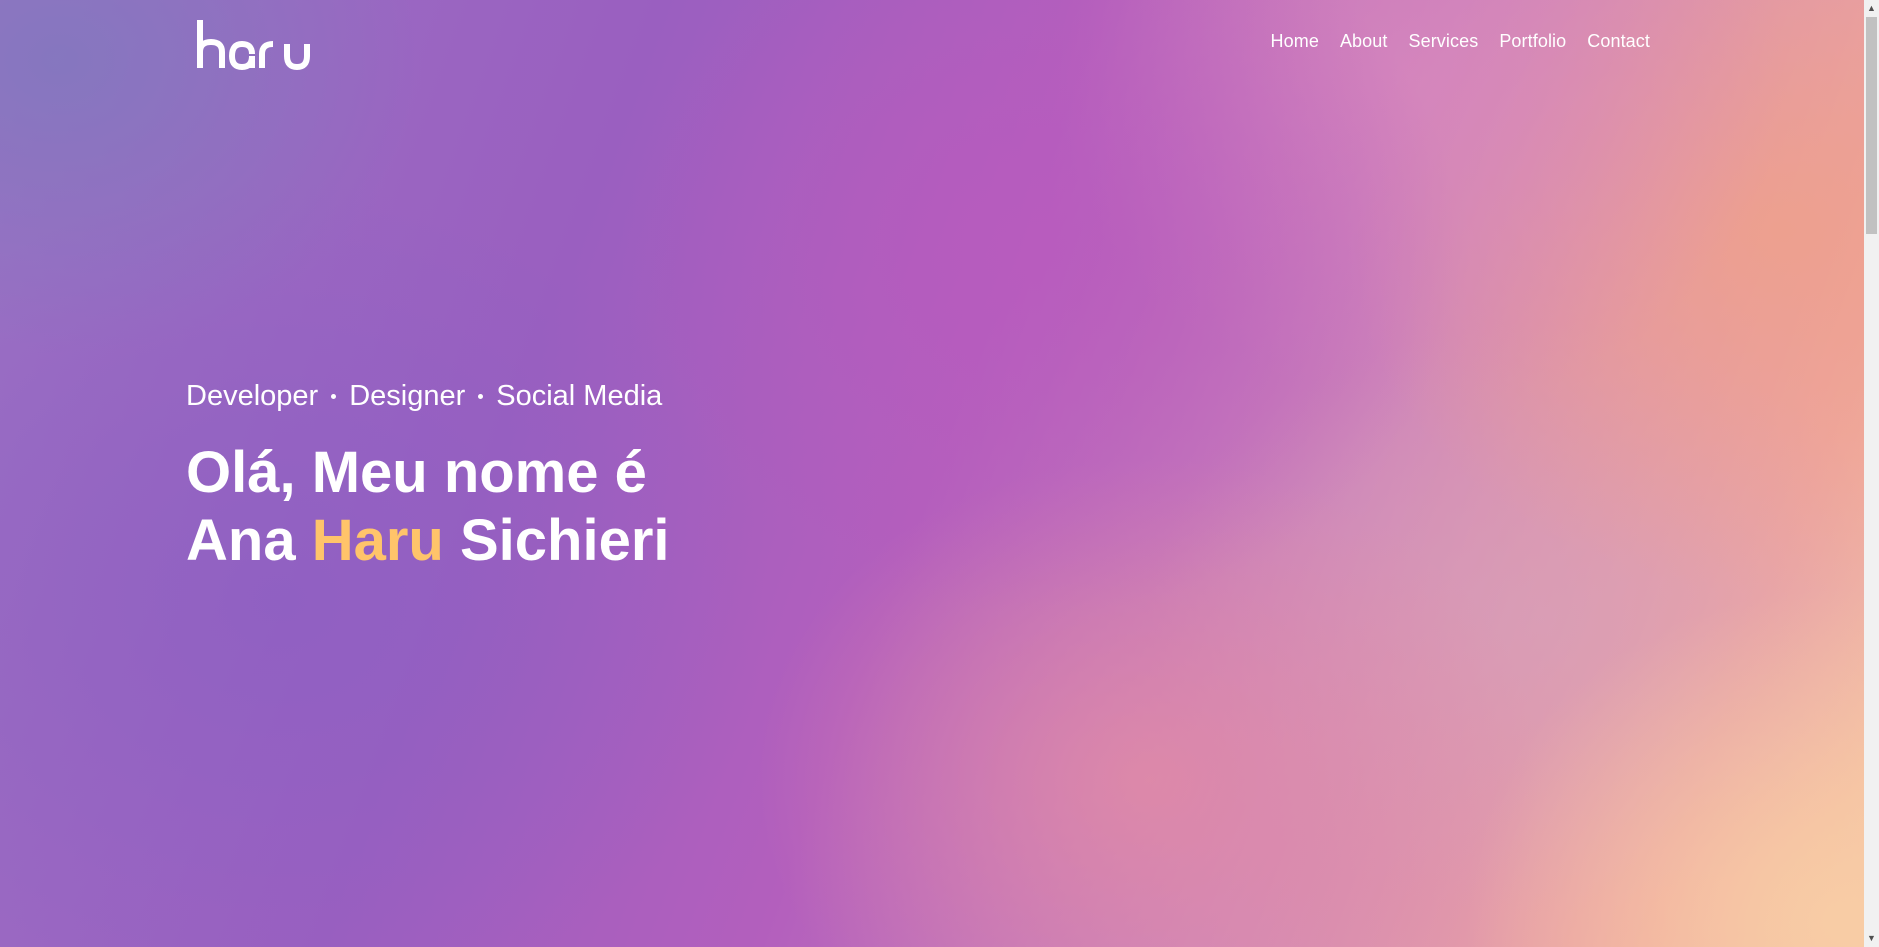 Image resolution: width=1879 pixels, height=947 pixels. I want to click on first-name: Ana, so click(241, 540).